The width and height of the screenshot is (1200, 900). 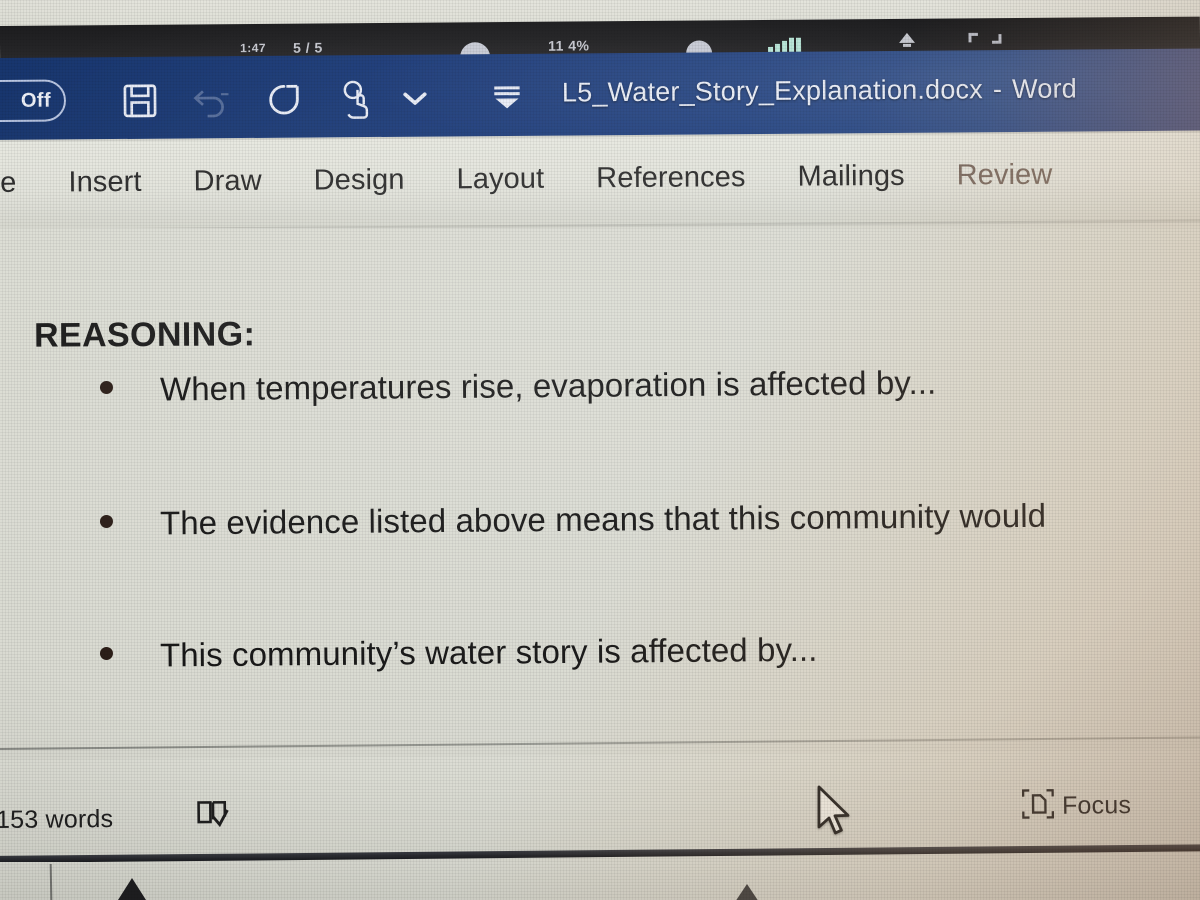 What do you see at coordinates (985, 40) in the screenshot?
I see `expand-icon` at bounding box center [985, 40].